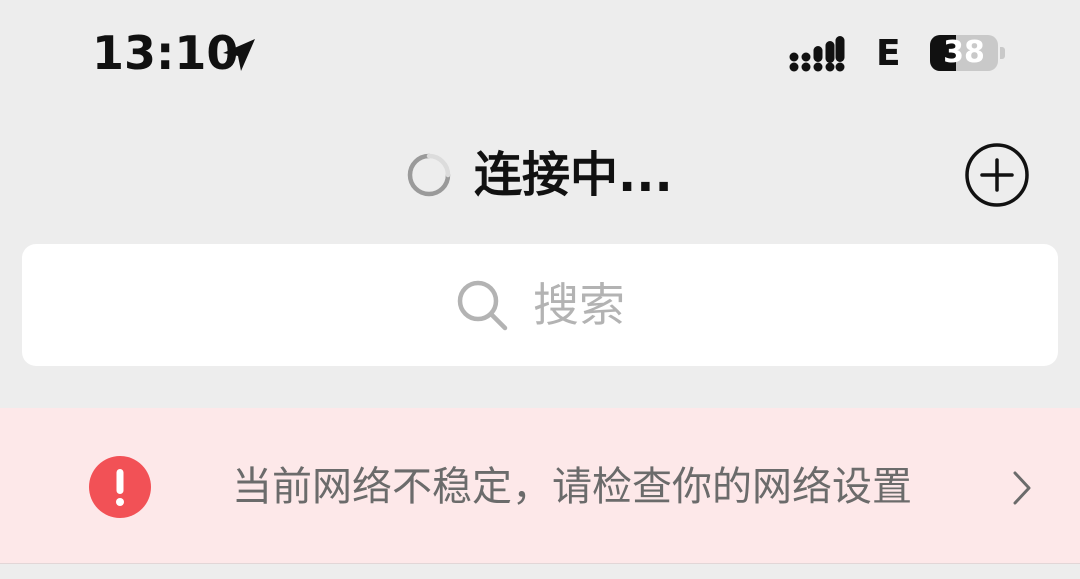  I want to click on chevron-right-icon, so click(1022, 488).